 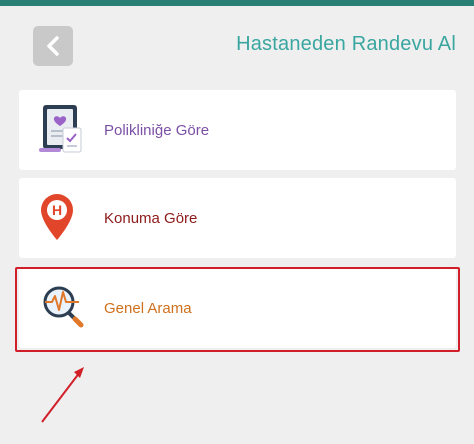 I want to click on search-magnifier-pulse-icon, so click(x=67, y=308).